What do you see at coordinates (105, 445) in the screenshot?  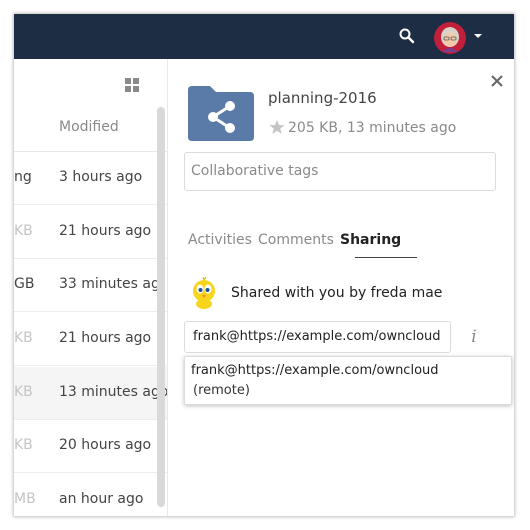 I see `row-modified: 20 hours ago` at bounding box center [105, 445].